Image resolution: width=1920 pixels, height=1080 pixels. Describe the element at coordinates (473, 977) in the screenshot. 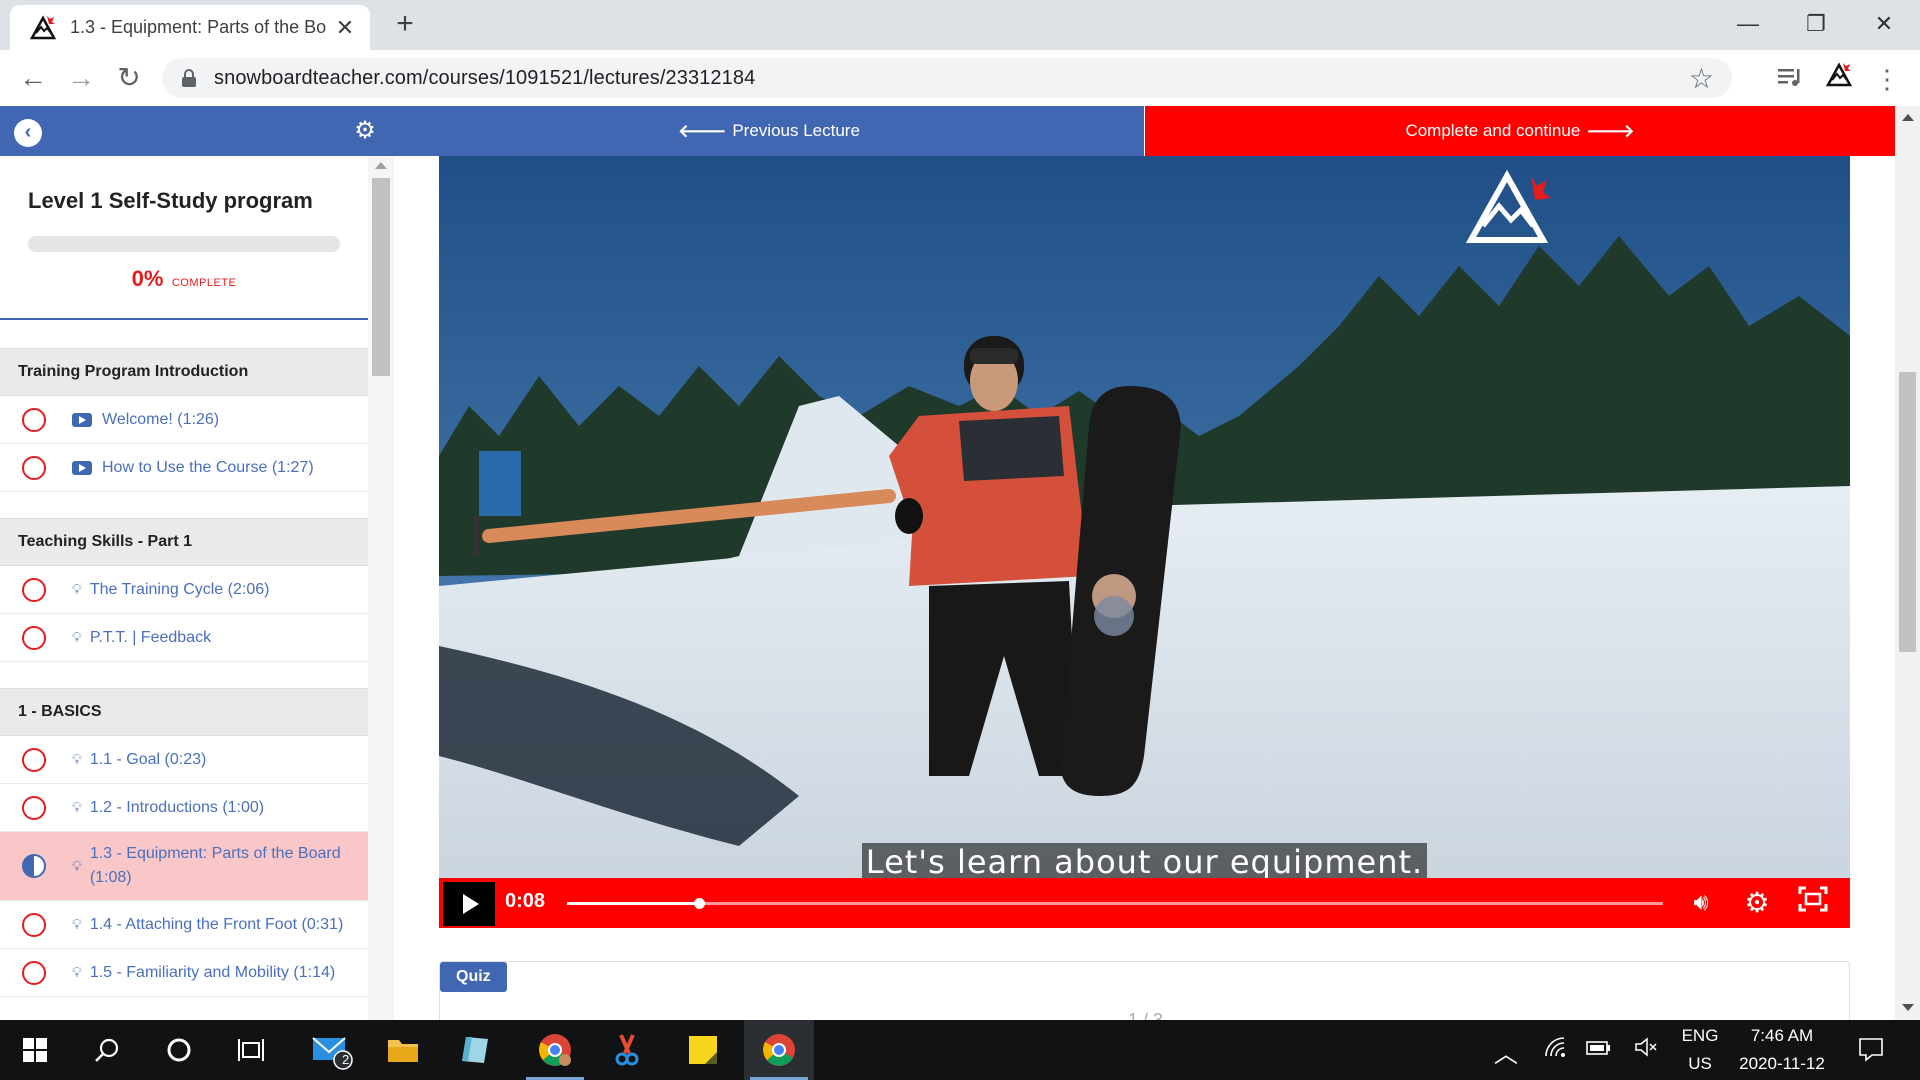

I see `quiz-tab: Quiz` at that location.